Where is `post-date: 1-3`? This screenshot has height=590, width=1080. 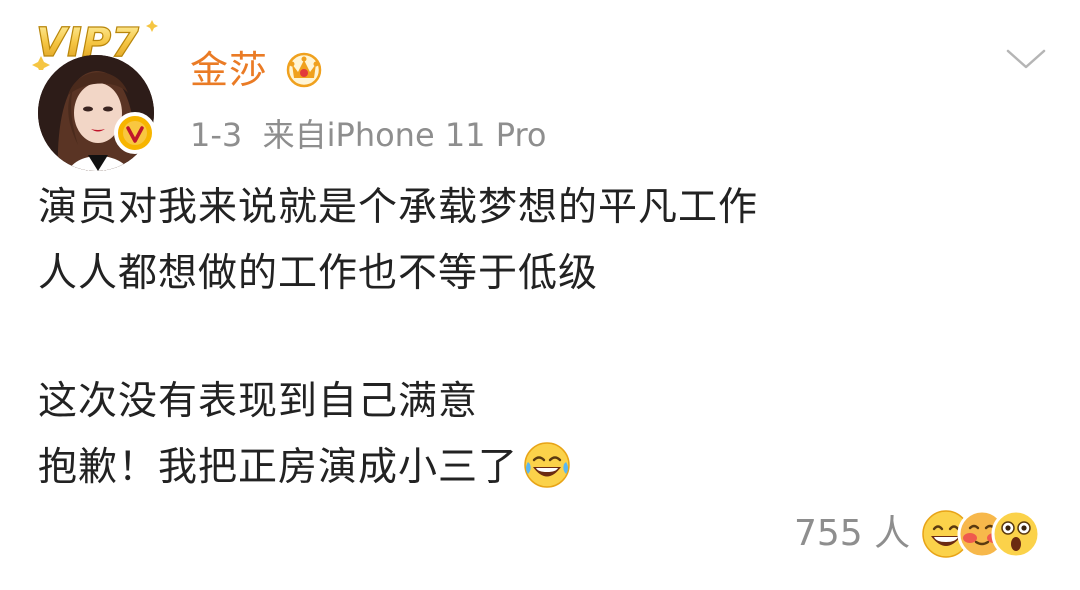
post-date: 1-3 is located at coordinates (216, 135).